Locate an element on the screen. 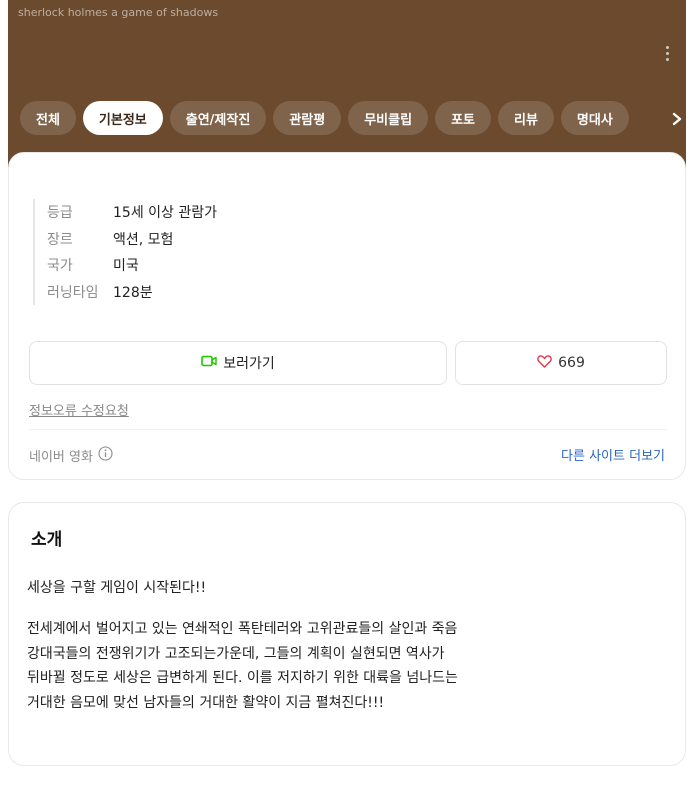 The image size is (698, 786). tab-basic-info: 기본정보 is located at coordinates (122, 118).